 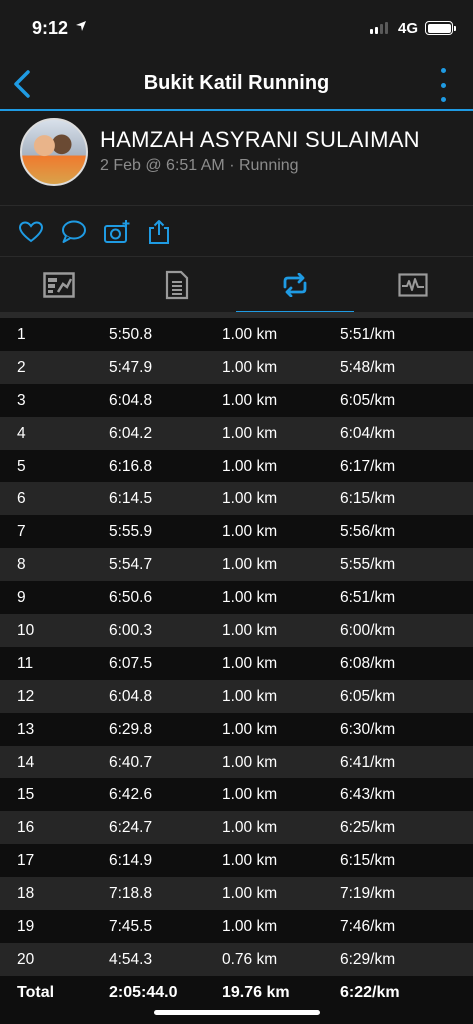 What do you see at coordinates (21, 565) in the screenshot?
I see `lap-number: 8` at bounding box center [21, 565].